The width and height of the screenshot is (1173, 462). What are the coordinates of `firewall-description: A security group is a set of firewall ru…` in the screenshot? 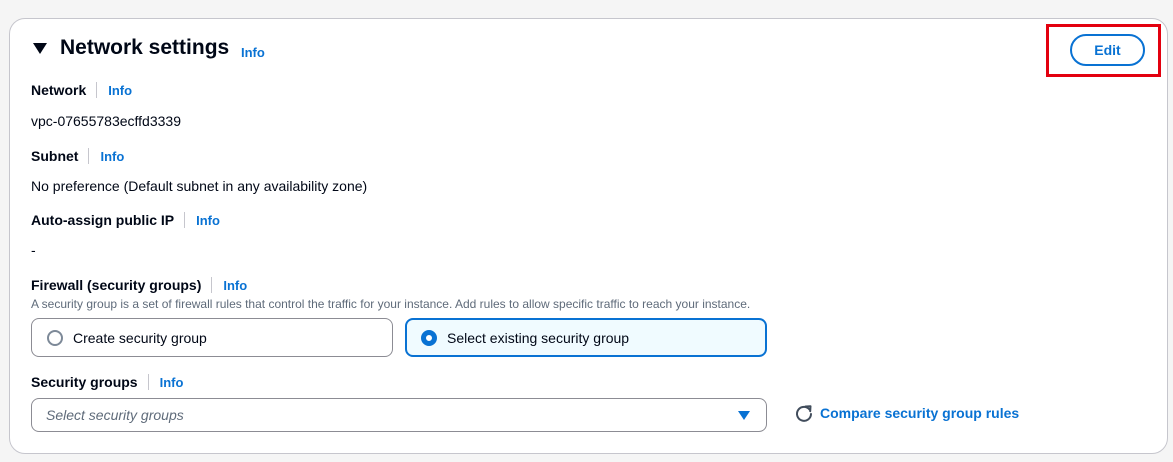 It's located at (391, 304).